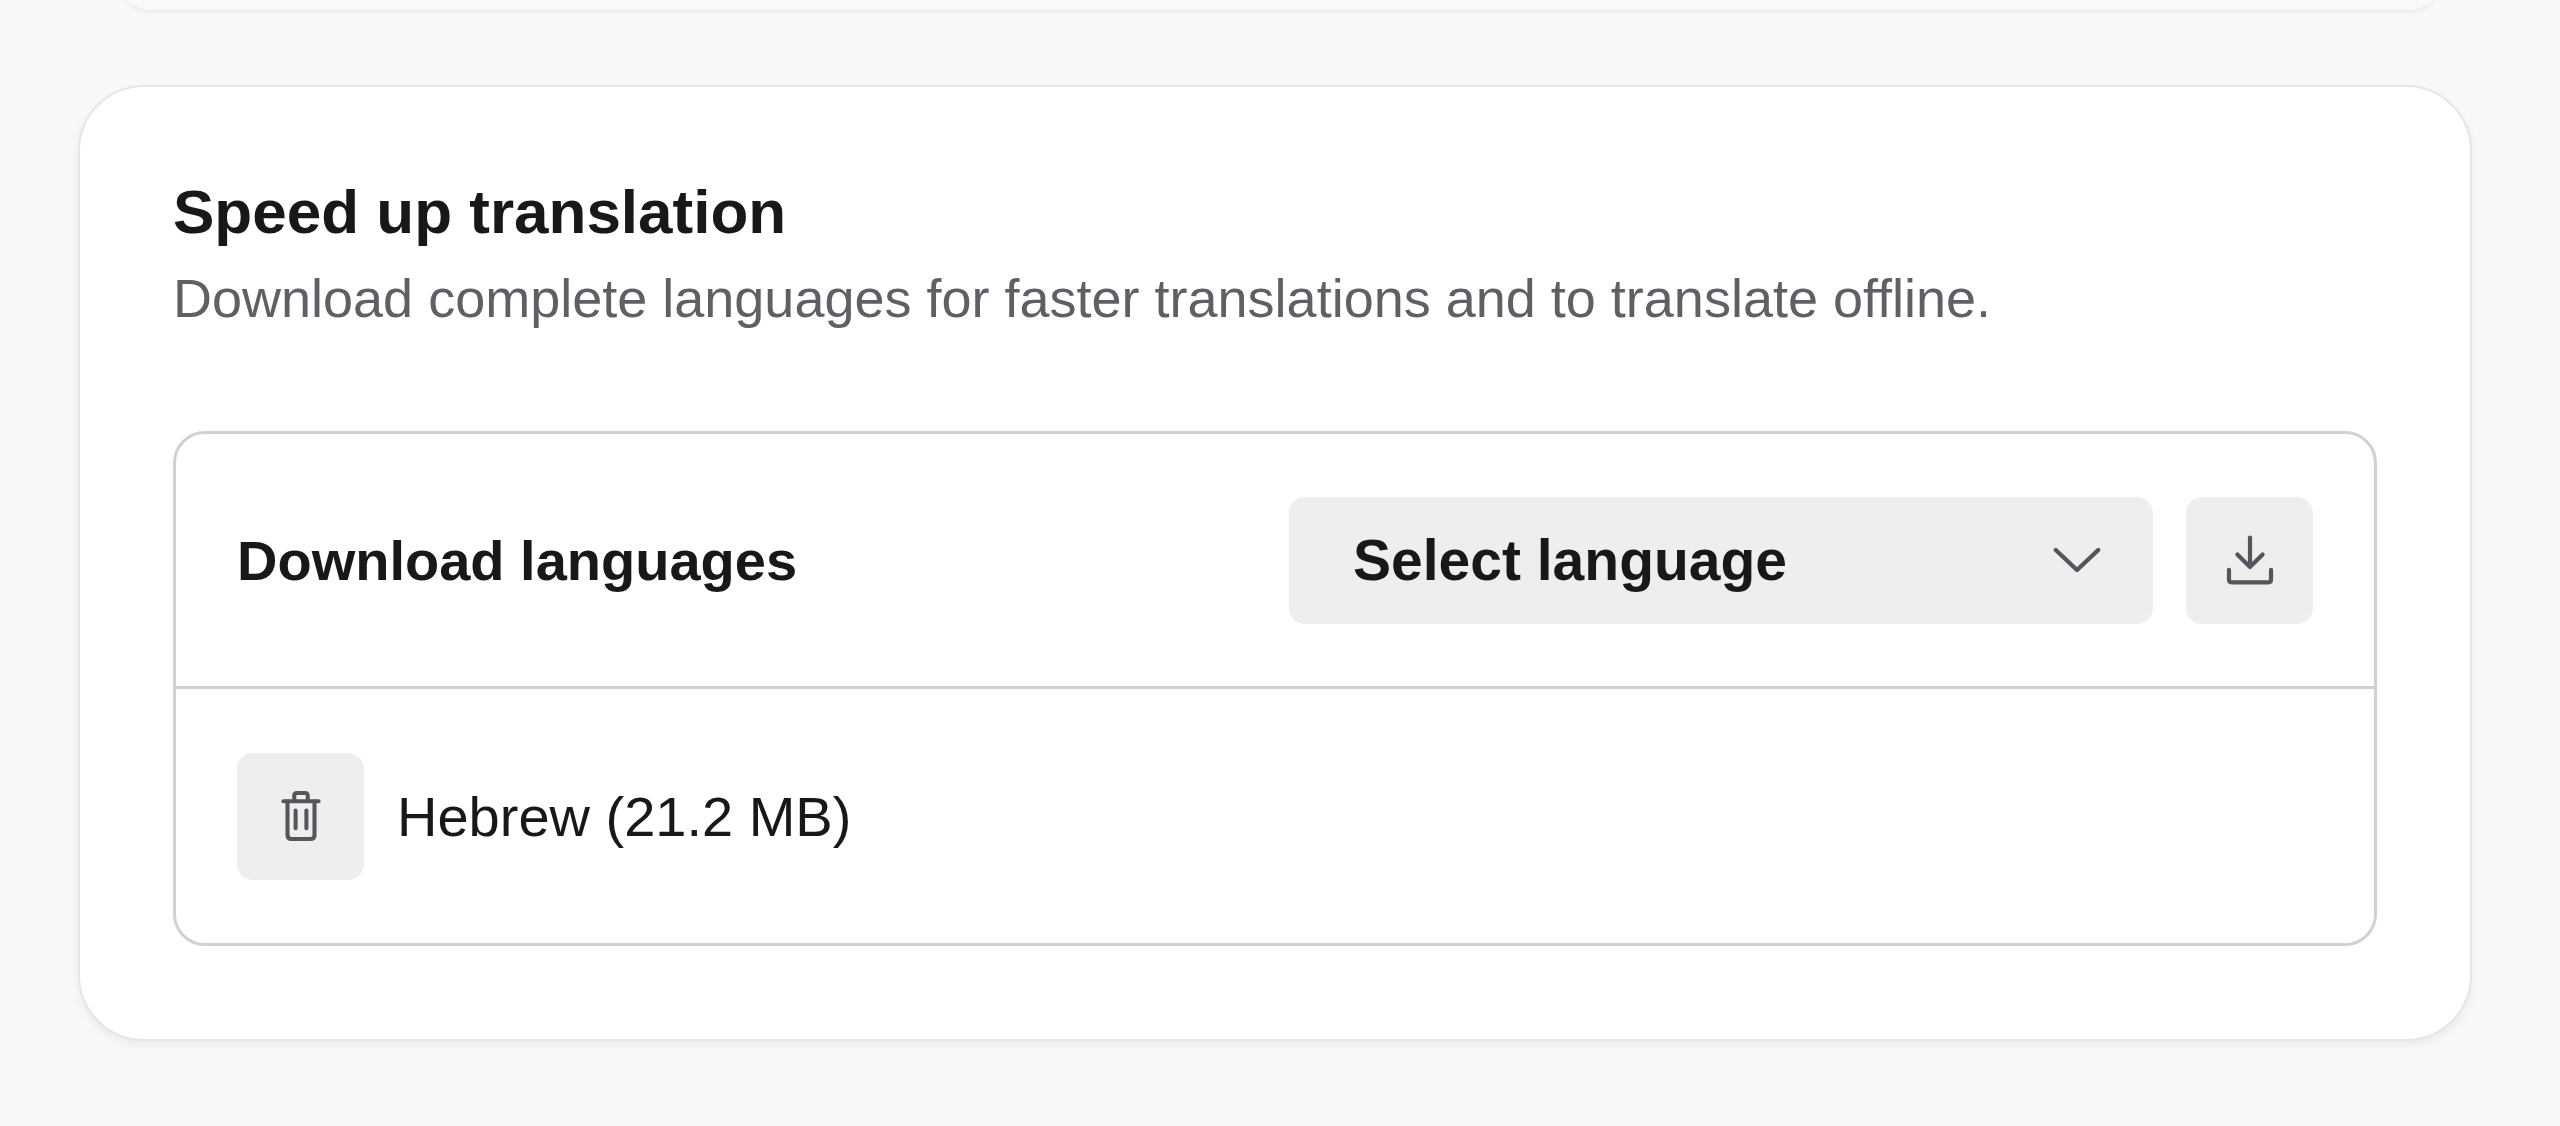 The height and width of the screenshot is (1126, 2560). Describe the element at coordinates (2249, 560) in the screenshot. I see `download-button` at that location.